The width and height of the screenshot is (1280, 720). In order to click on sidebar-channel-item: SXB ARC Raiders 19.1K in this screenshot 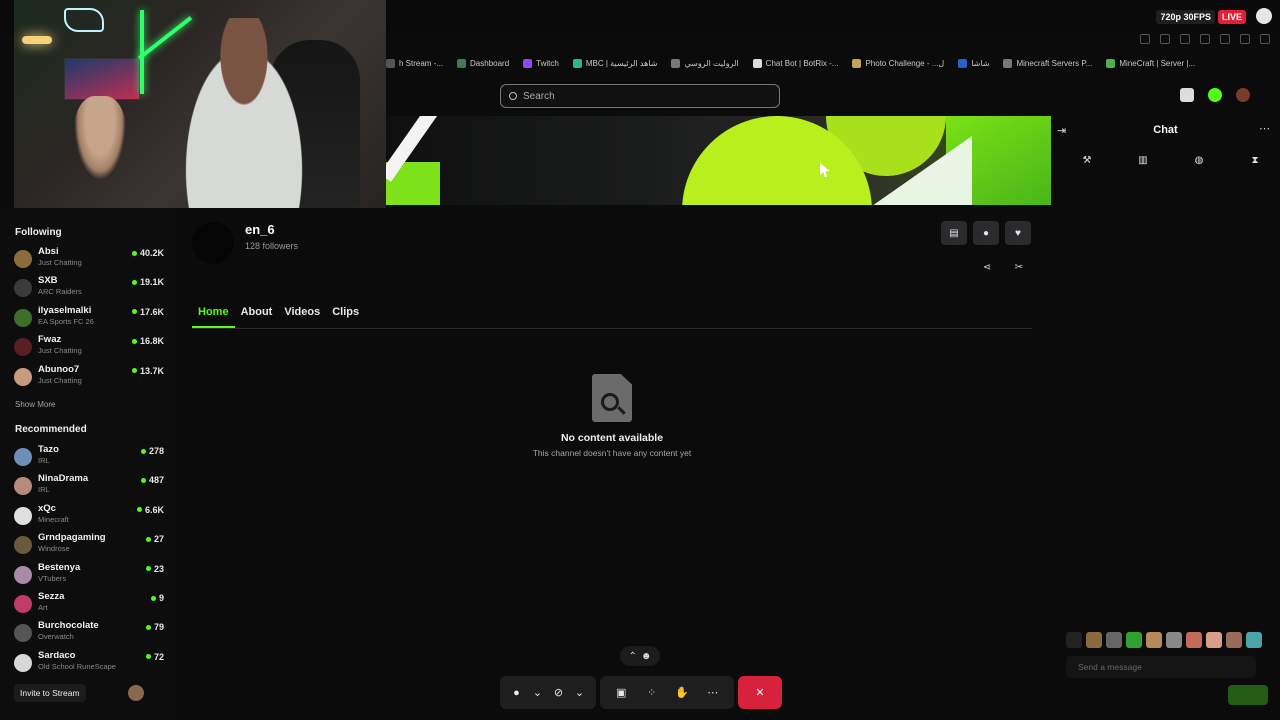, I will do `click(89, 288)`.